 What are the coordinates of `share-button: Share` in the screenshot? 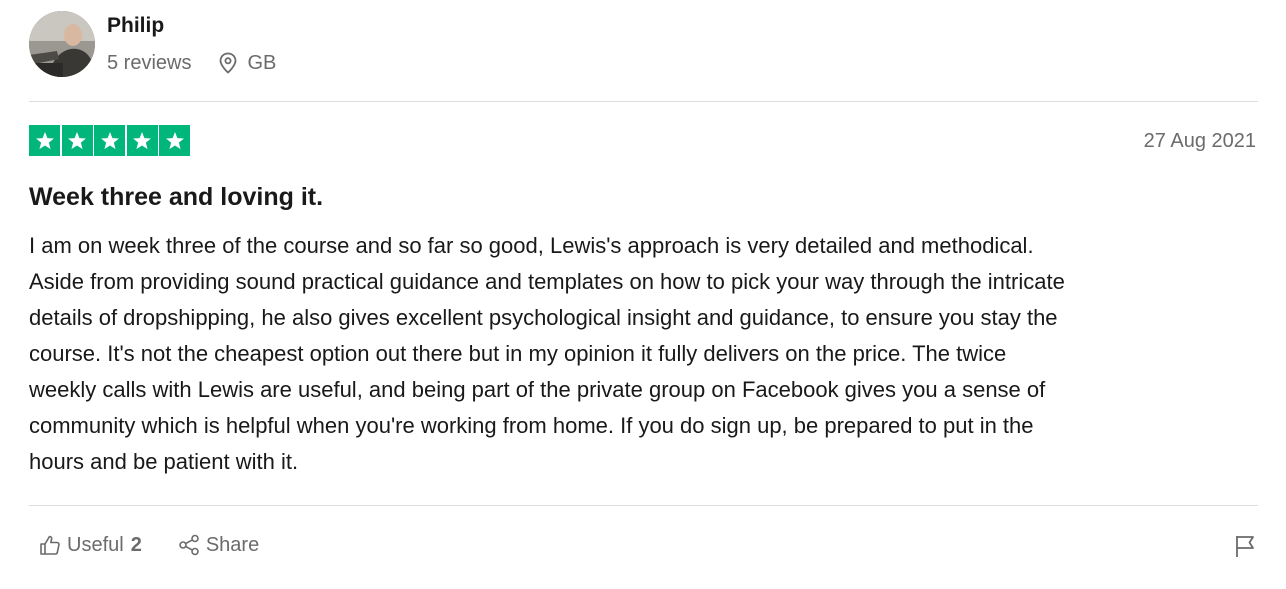 It's located at (218, 545).